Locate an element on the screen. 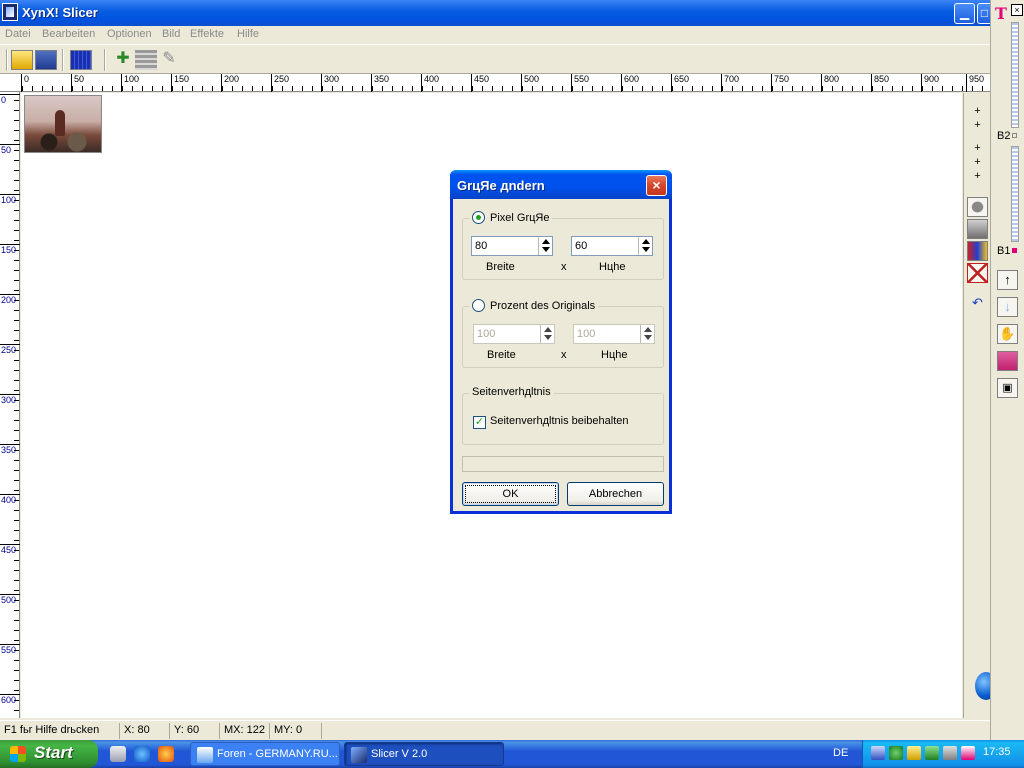 This screenshot has height=768, width=1024. crop-tool-icon is located at coordinates (977, 273).